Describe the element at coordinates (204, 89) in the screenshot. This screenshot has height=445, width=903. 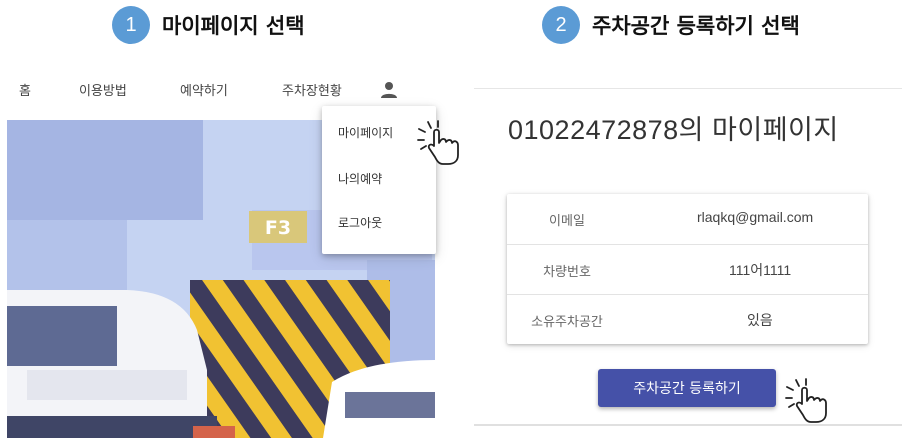
I see `nav-reserve: 예약하기` at that location.